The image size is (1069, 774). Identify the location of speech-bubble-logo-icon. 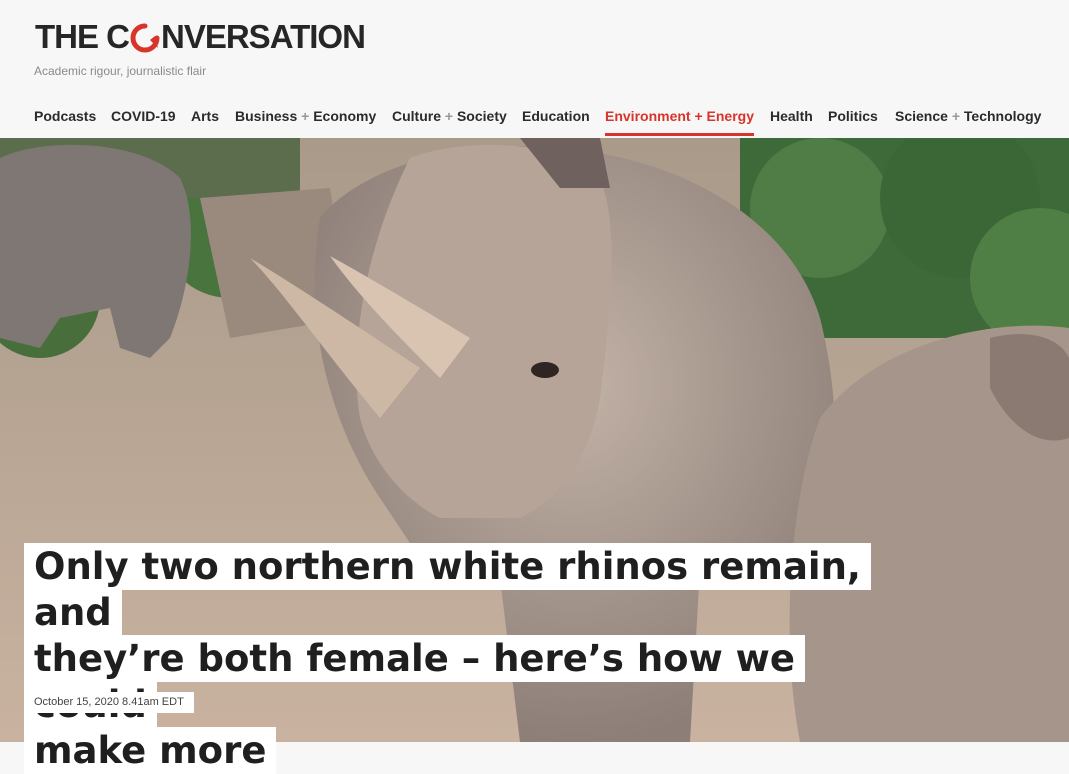
(145, 38).